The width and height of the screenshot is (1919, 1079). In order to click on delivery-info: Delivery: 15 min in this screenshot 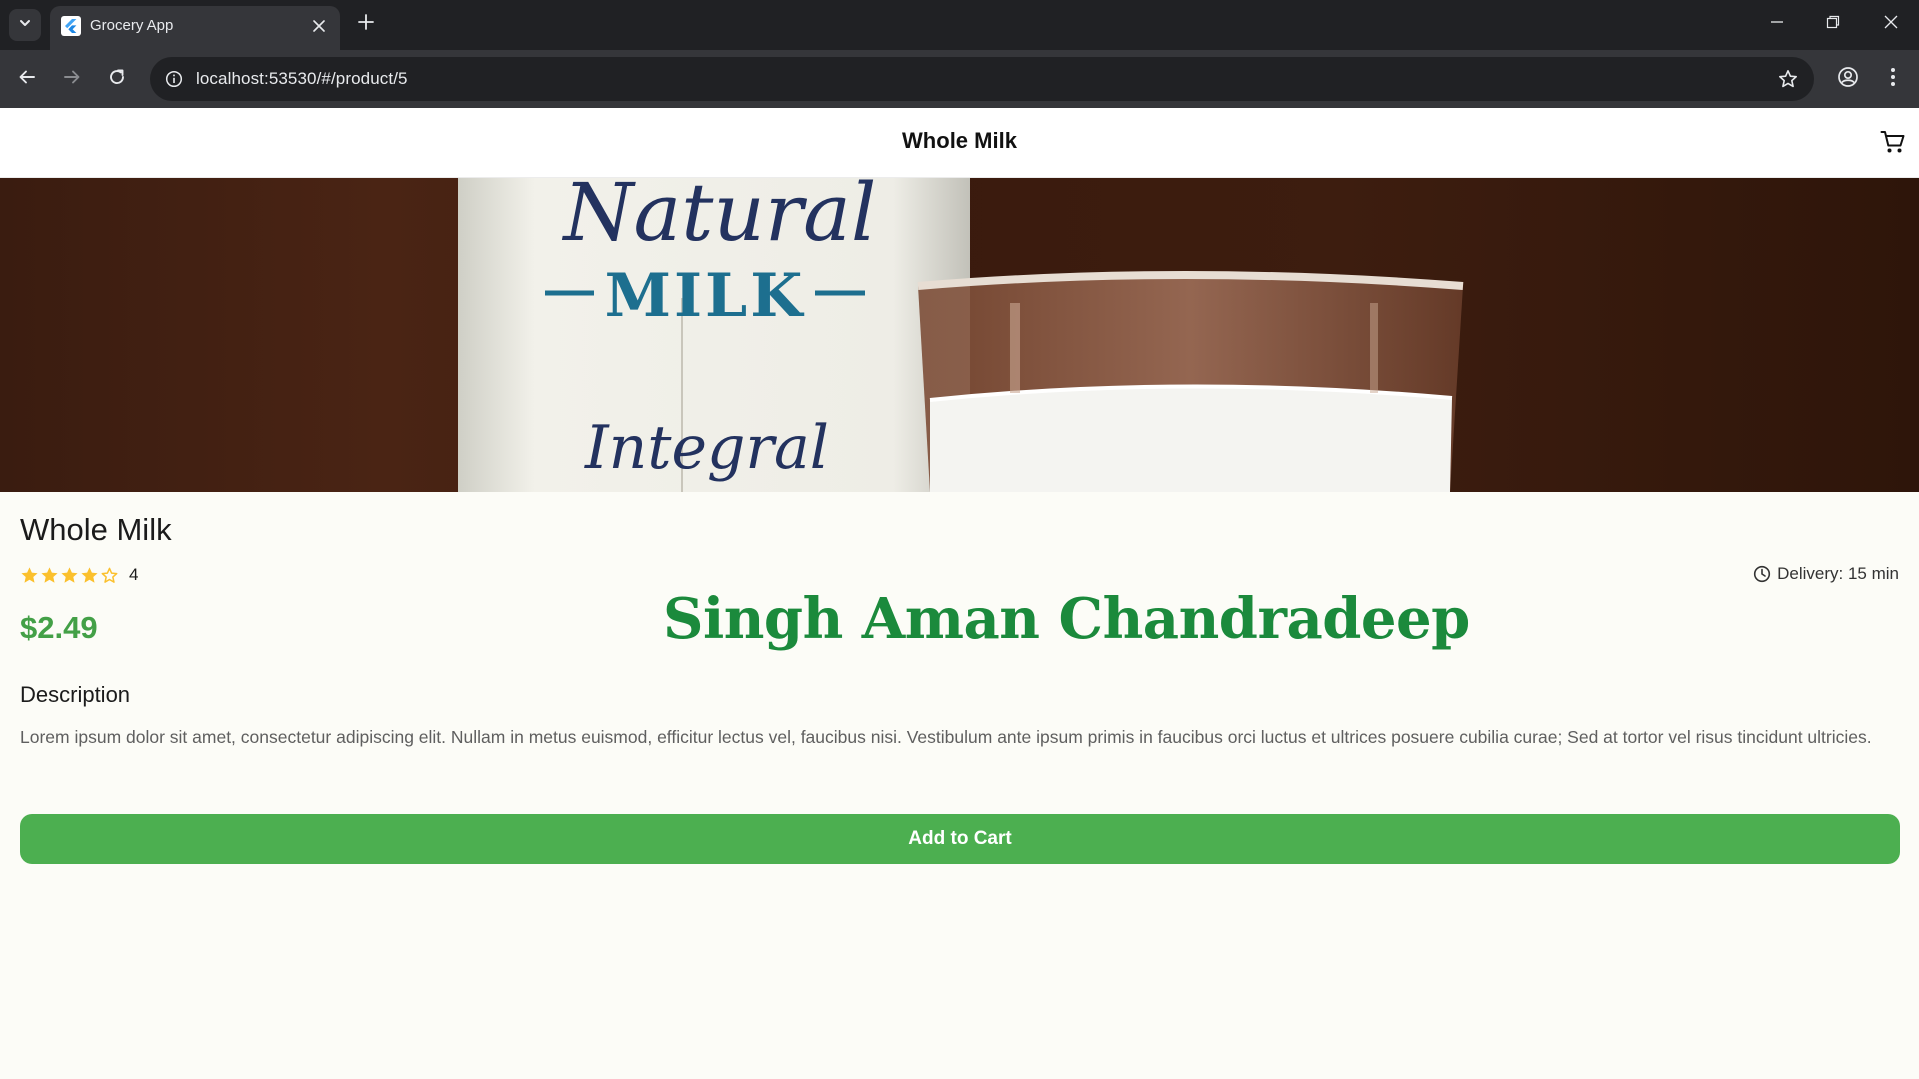, I will do `click(1826, 574)`.